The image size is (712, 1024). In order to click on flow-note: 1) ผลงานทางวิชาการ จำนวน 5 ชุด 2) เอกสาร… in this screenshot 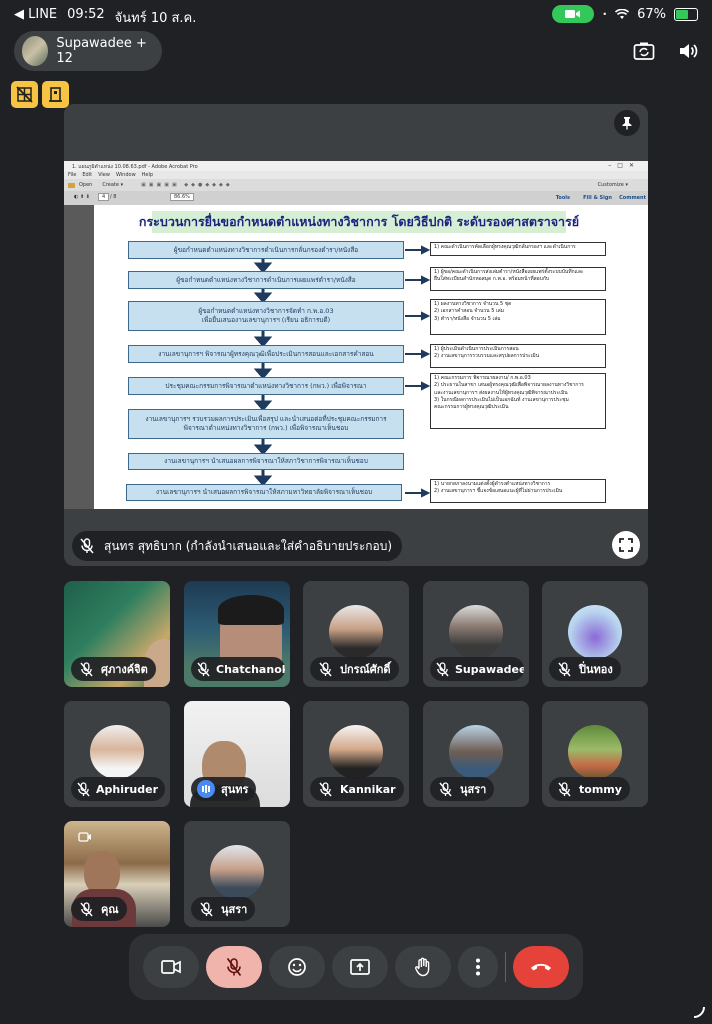, I will do `click(518, 317)`.